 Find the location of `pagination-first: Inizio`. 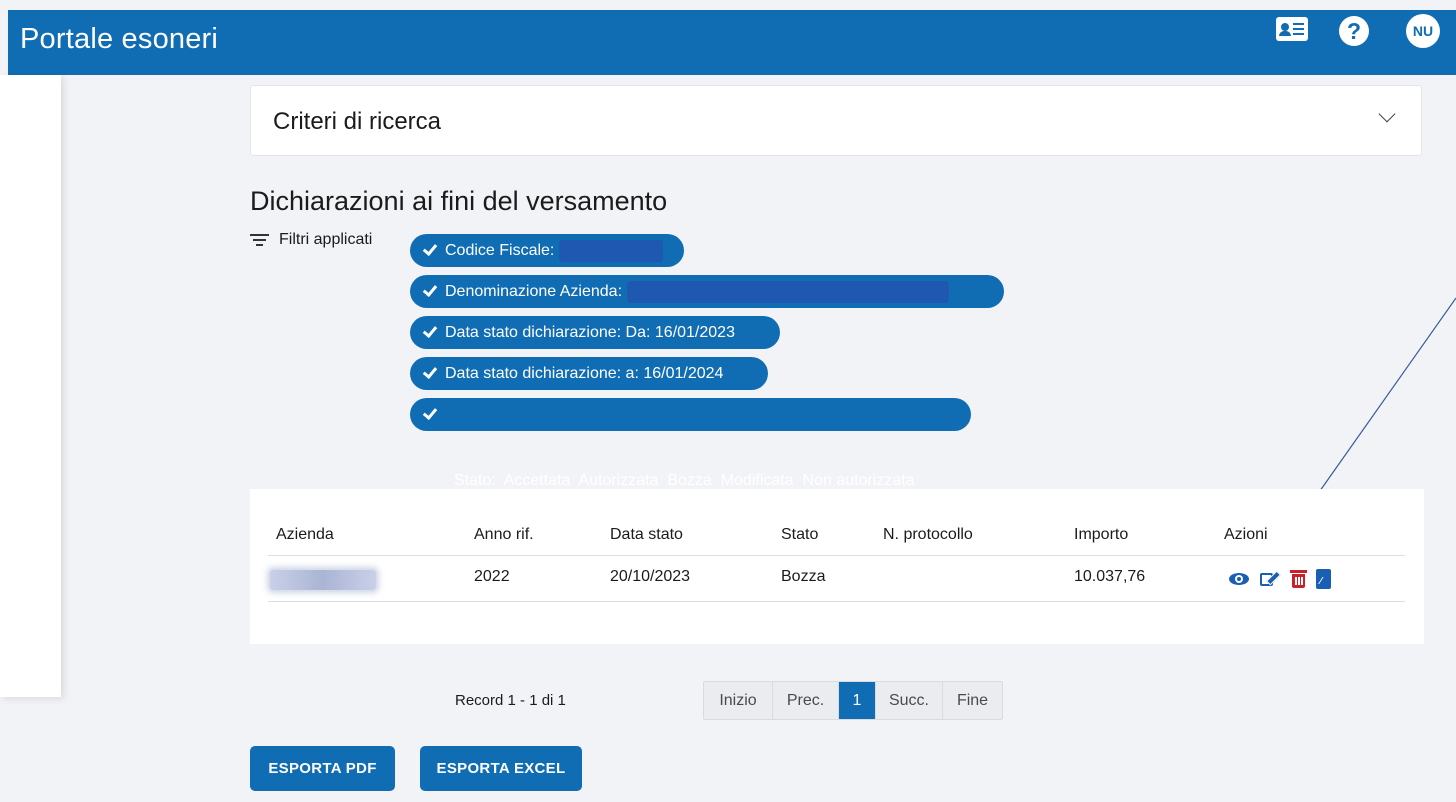

pagination-first: Inizio is located at coordinates (738, 700).